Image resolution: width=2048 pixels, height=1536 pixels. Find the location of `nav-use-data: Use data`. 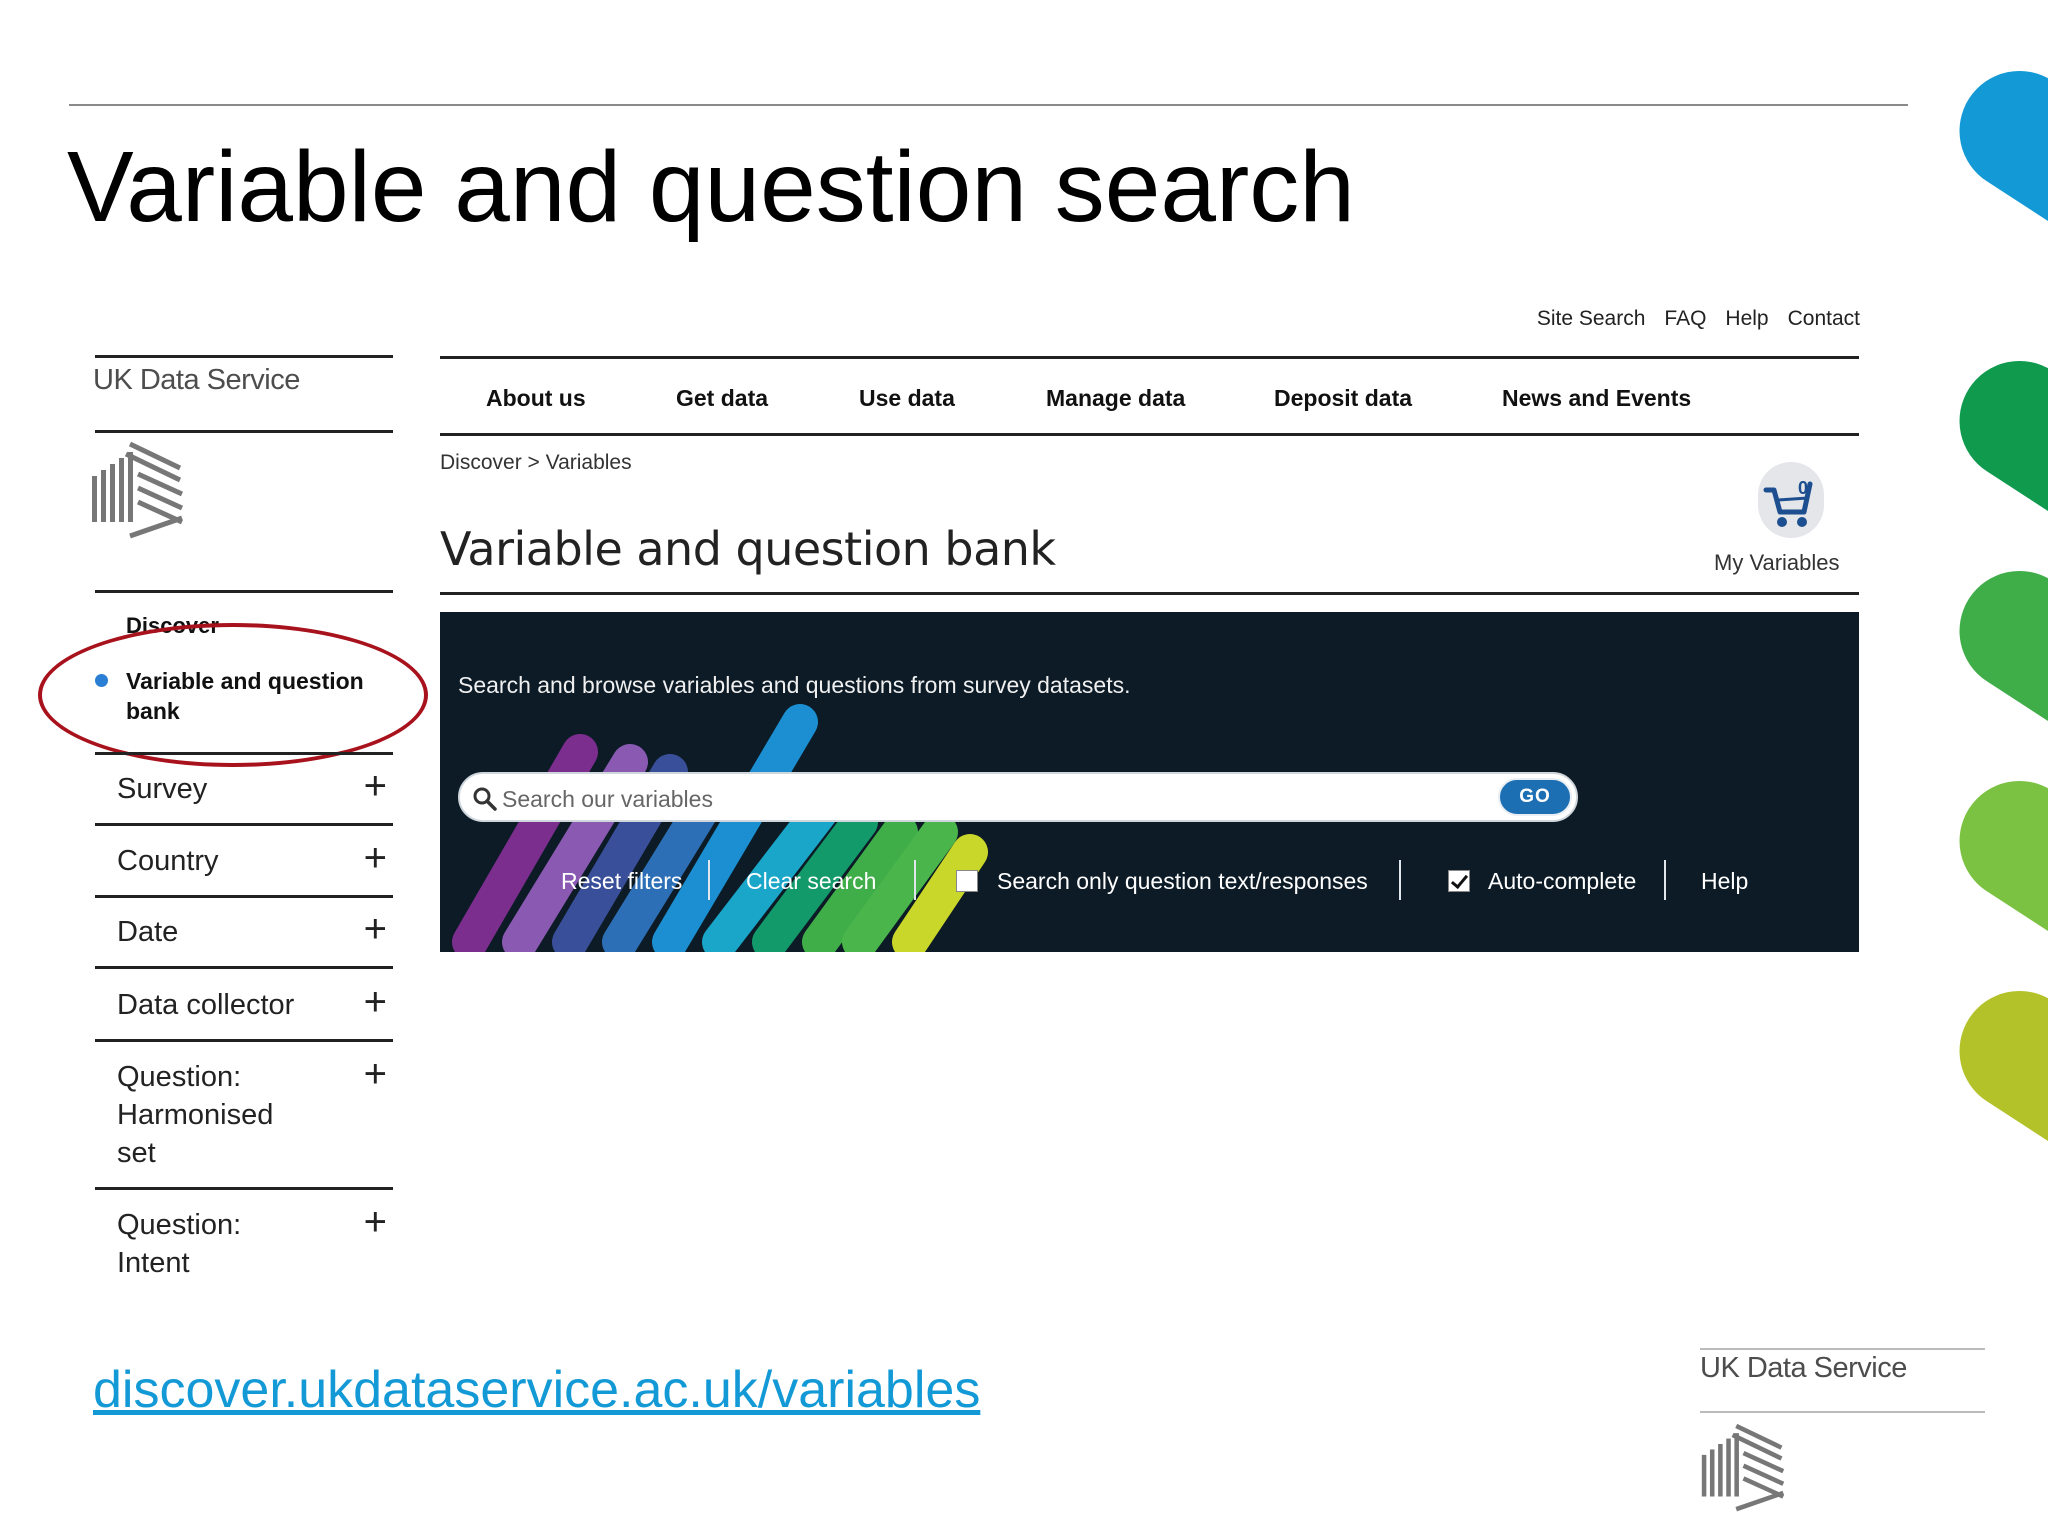

nav-use-data: Use data is located at coordinates (907, 398).